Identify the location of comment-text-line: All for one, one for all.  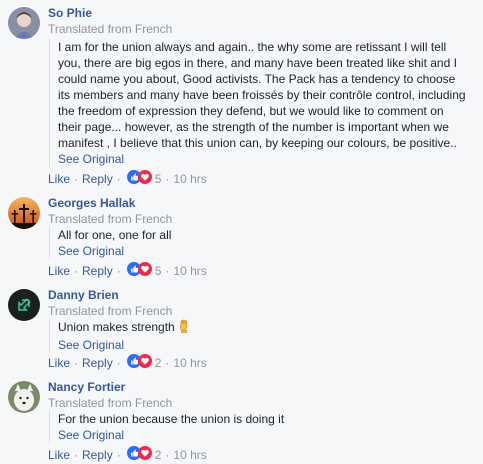
(115, 235).